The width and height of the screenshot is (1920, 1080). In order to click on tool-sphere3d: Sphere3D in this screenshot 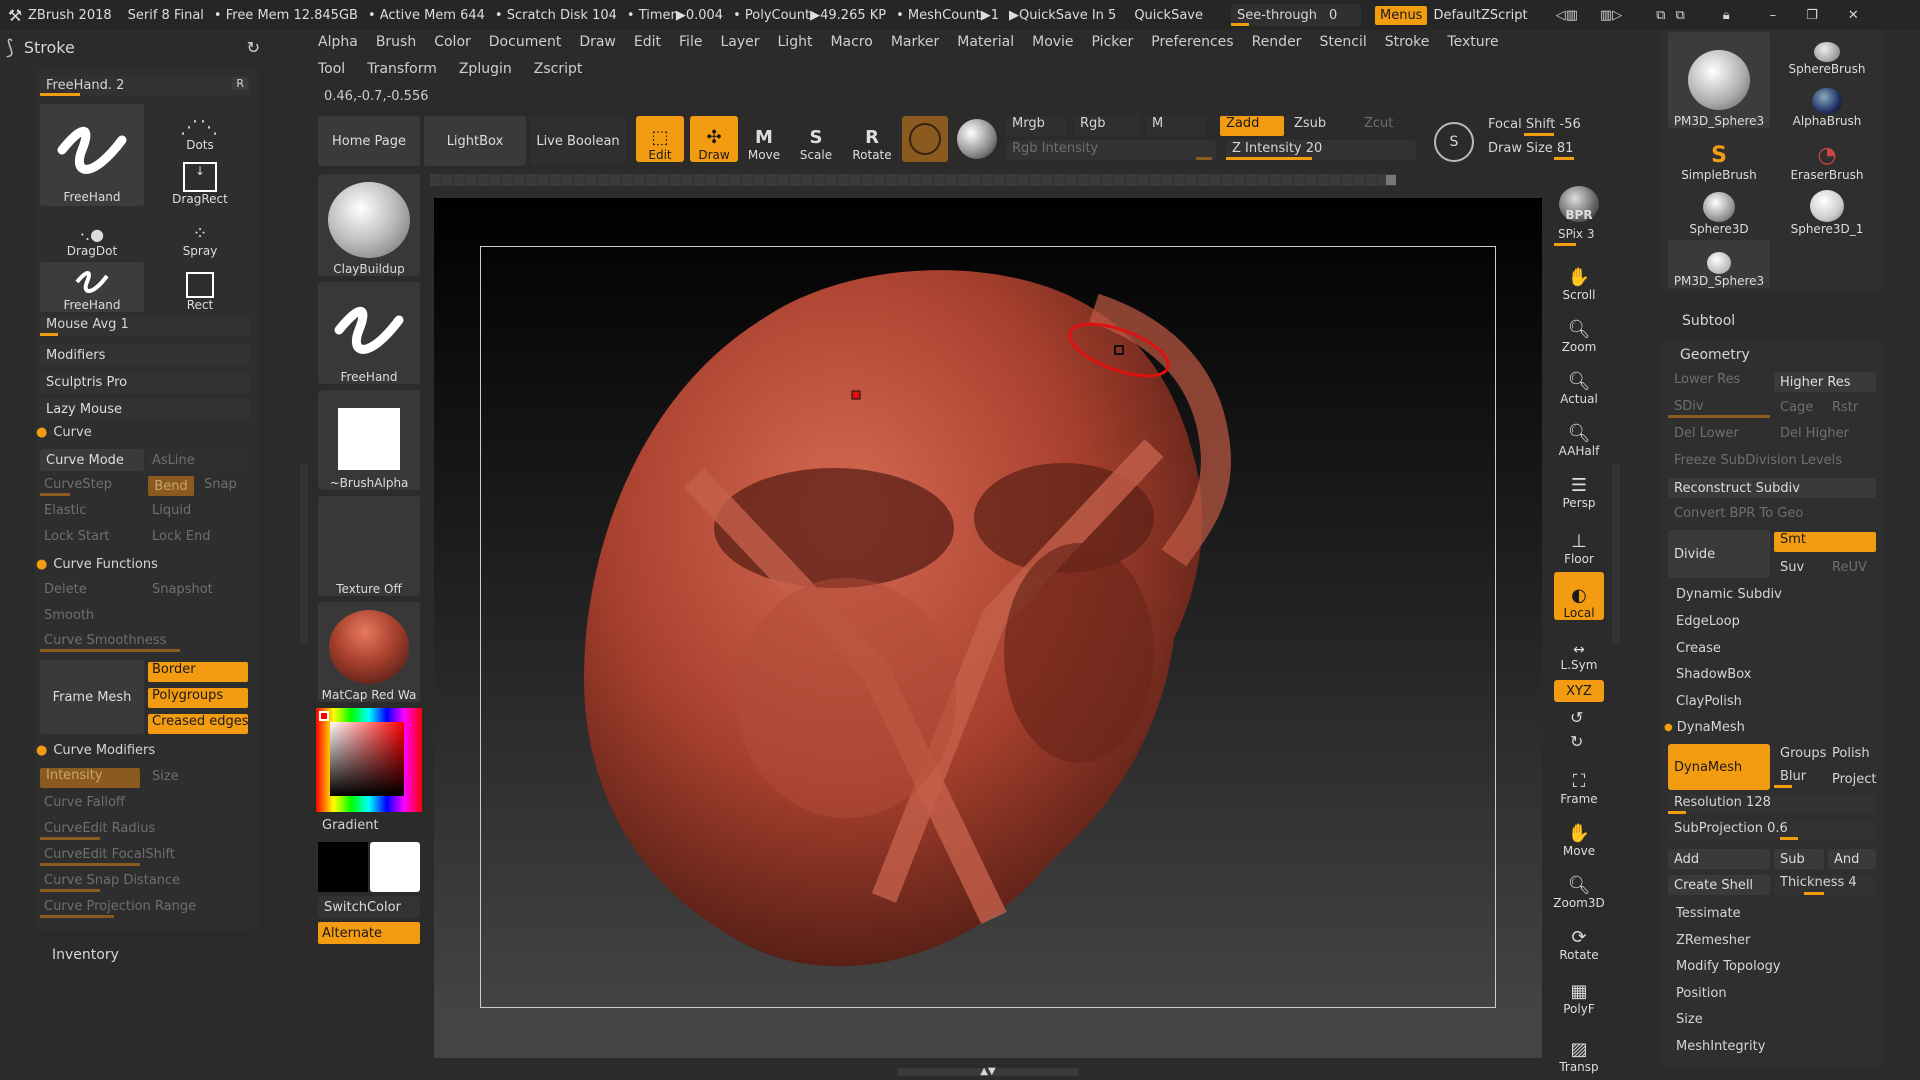, I will do `click(1719, 211)`.